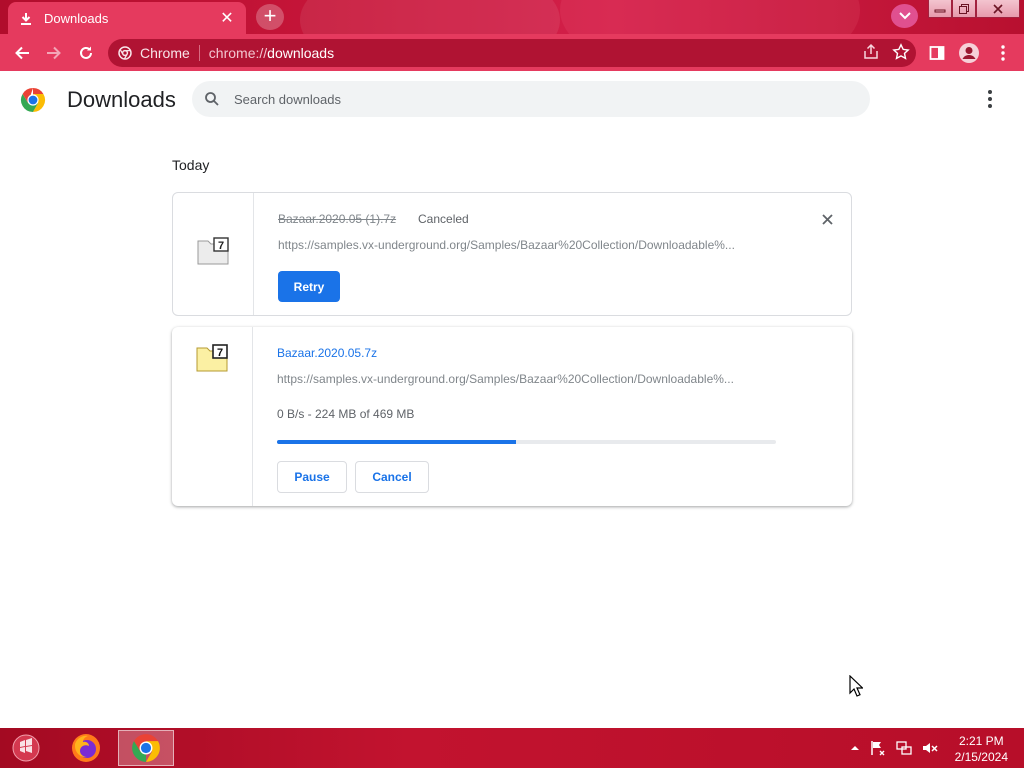  I want to click on more-actions-button, so click(990, 99).